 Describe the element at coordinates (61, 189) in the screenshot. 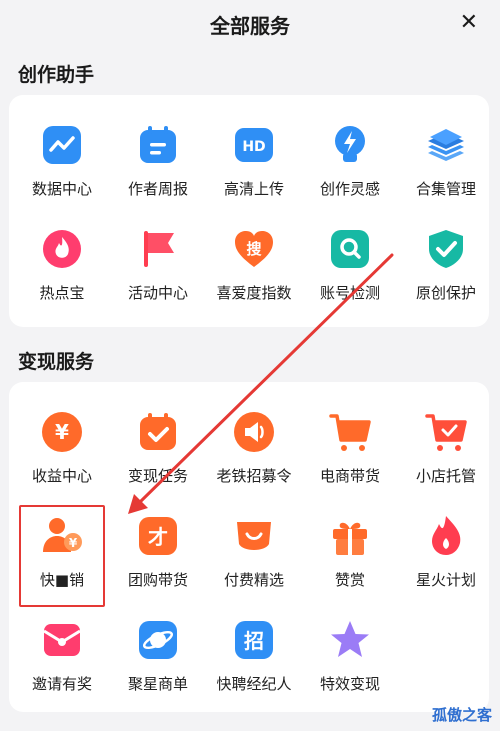

I see `service-label: 数据中心` at that location.